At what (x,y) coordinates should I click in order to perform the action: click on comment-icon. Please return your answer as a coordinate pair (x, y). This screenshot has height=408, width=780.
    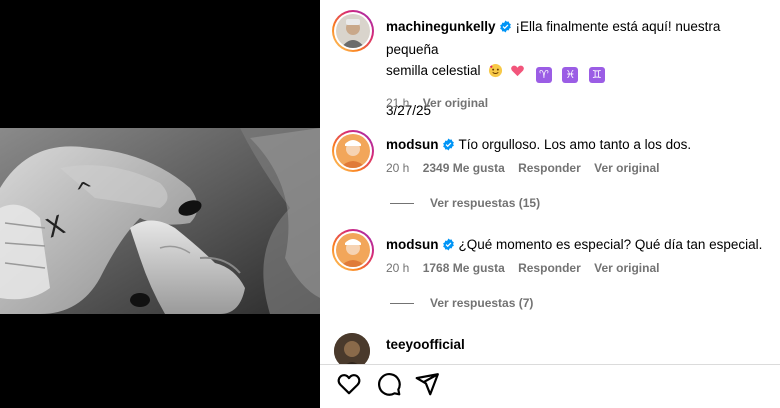
    Looking at the image, I should click on (389, 384).